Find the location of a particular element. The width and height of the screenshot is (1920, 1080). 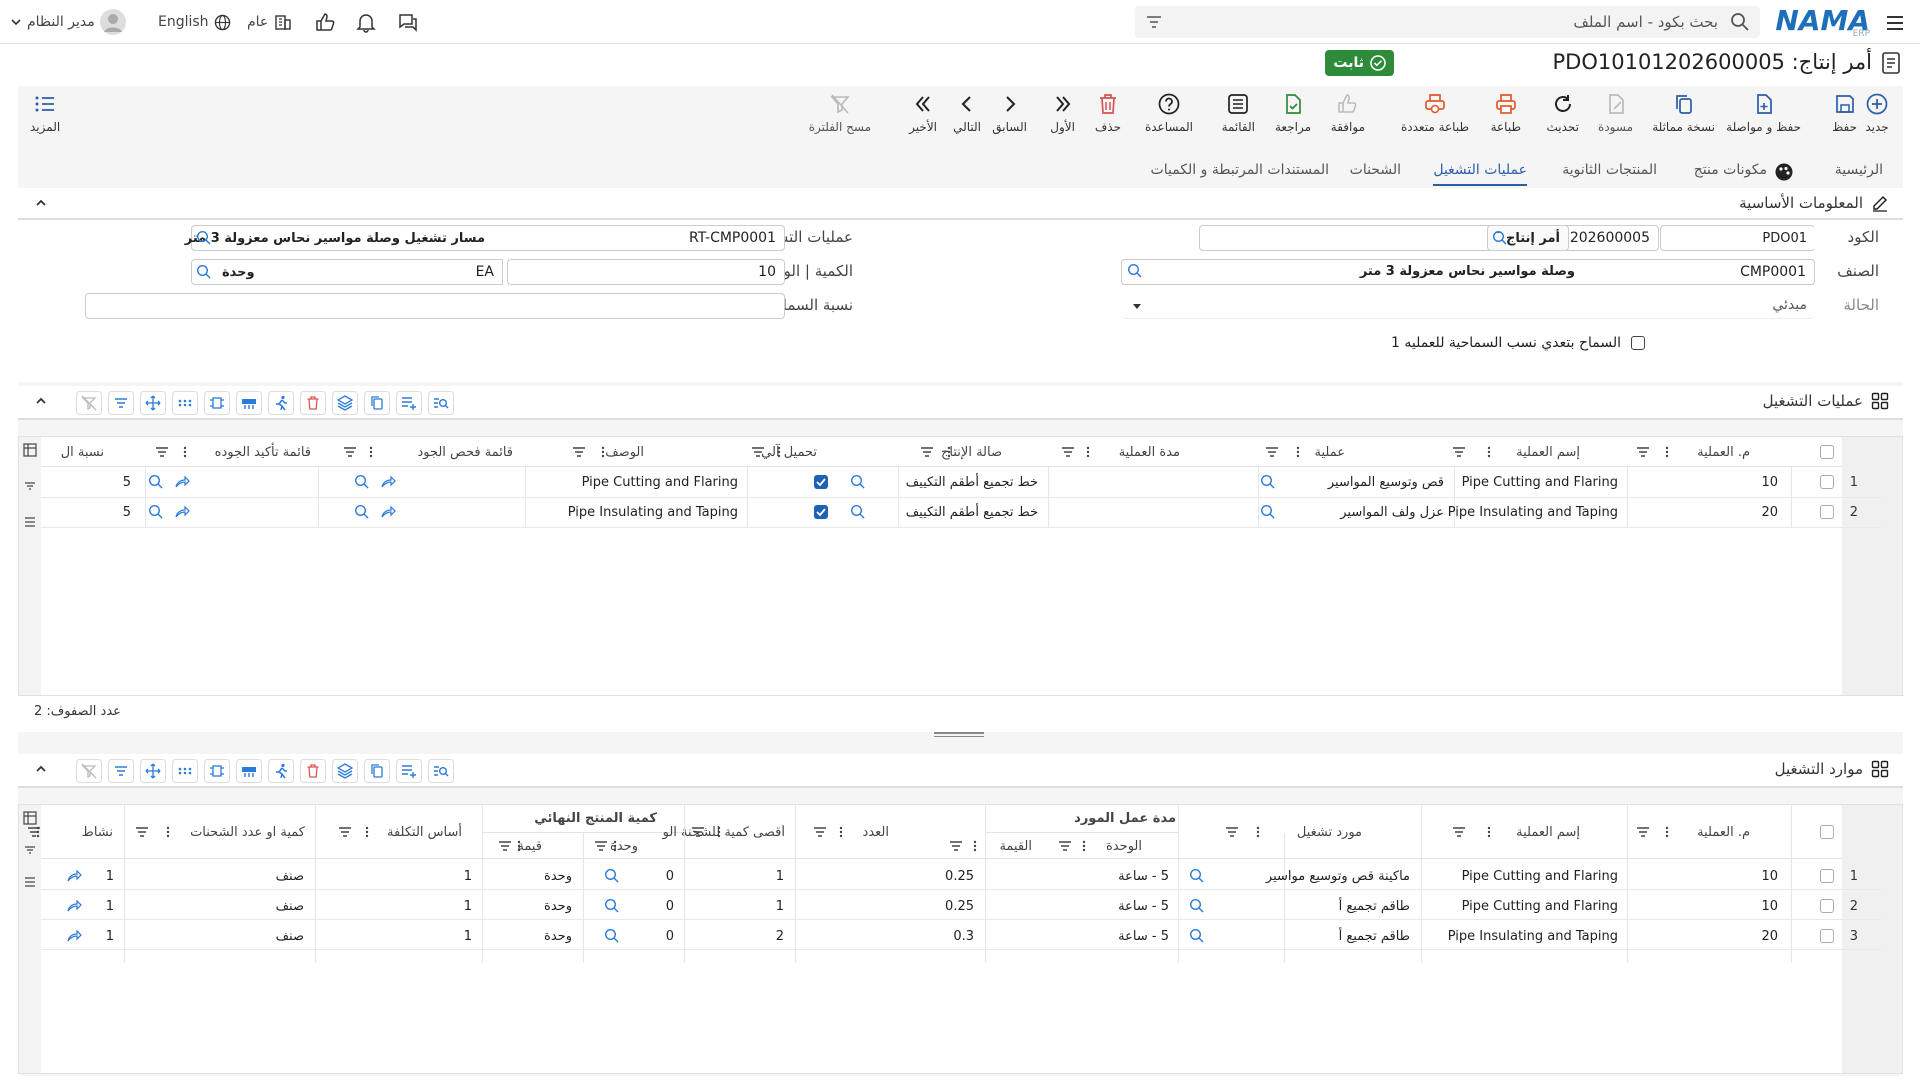

more-button: المزيد is located at coordinates (45, 113).